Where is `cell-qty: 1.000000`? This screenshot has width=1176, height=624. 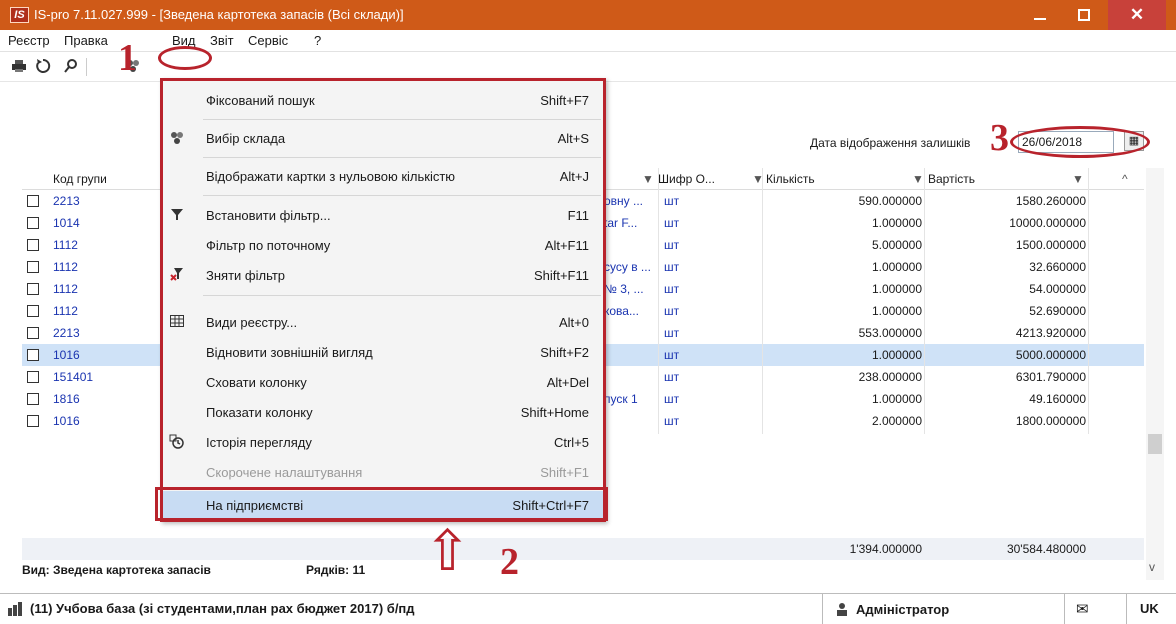 cell-qty: 1.000000 is located at coordinates (896, 267).